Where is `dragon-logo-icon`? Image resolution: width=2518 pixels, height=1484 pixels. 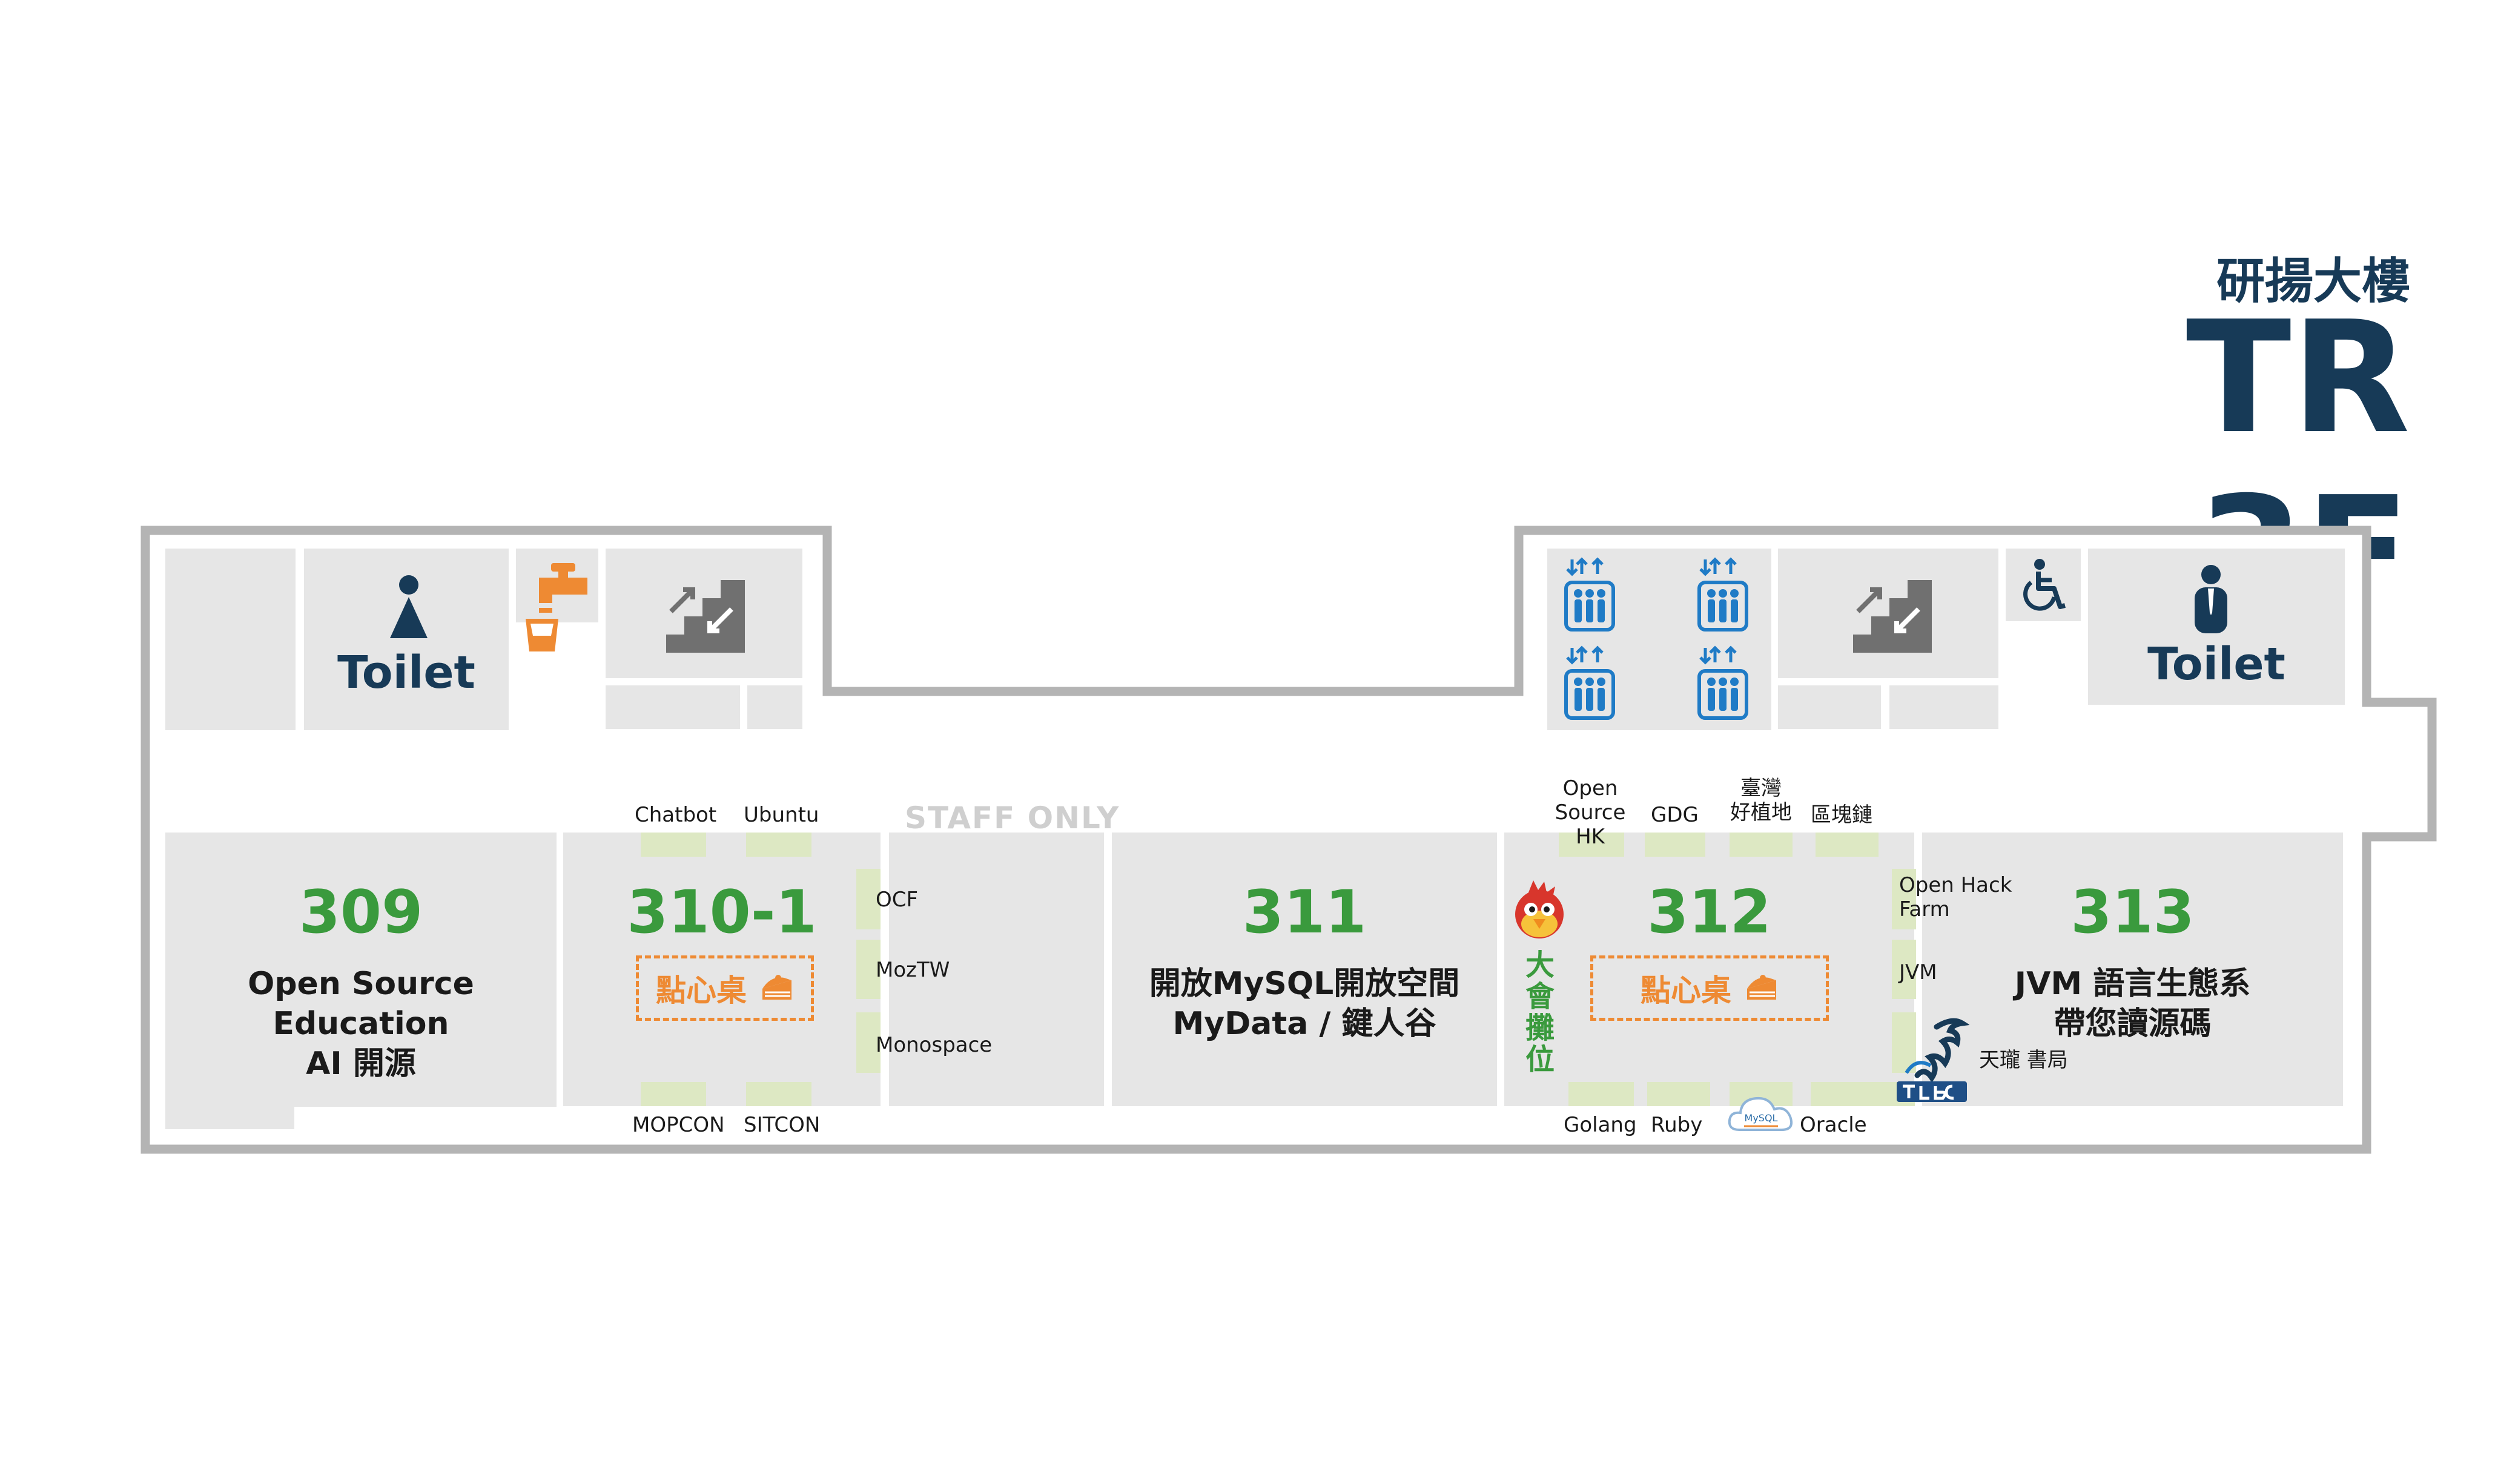 dragon-logo-icon is located at coordinates (1931, 1059).